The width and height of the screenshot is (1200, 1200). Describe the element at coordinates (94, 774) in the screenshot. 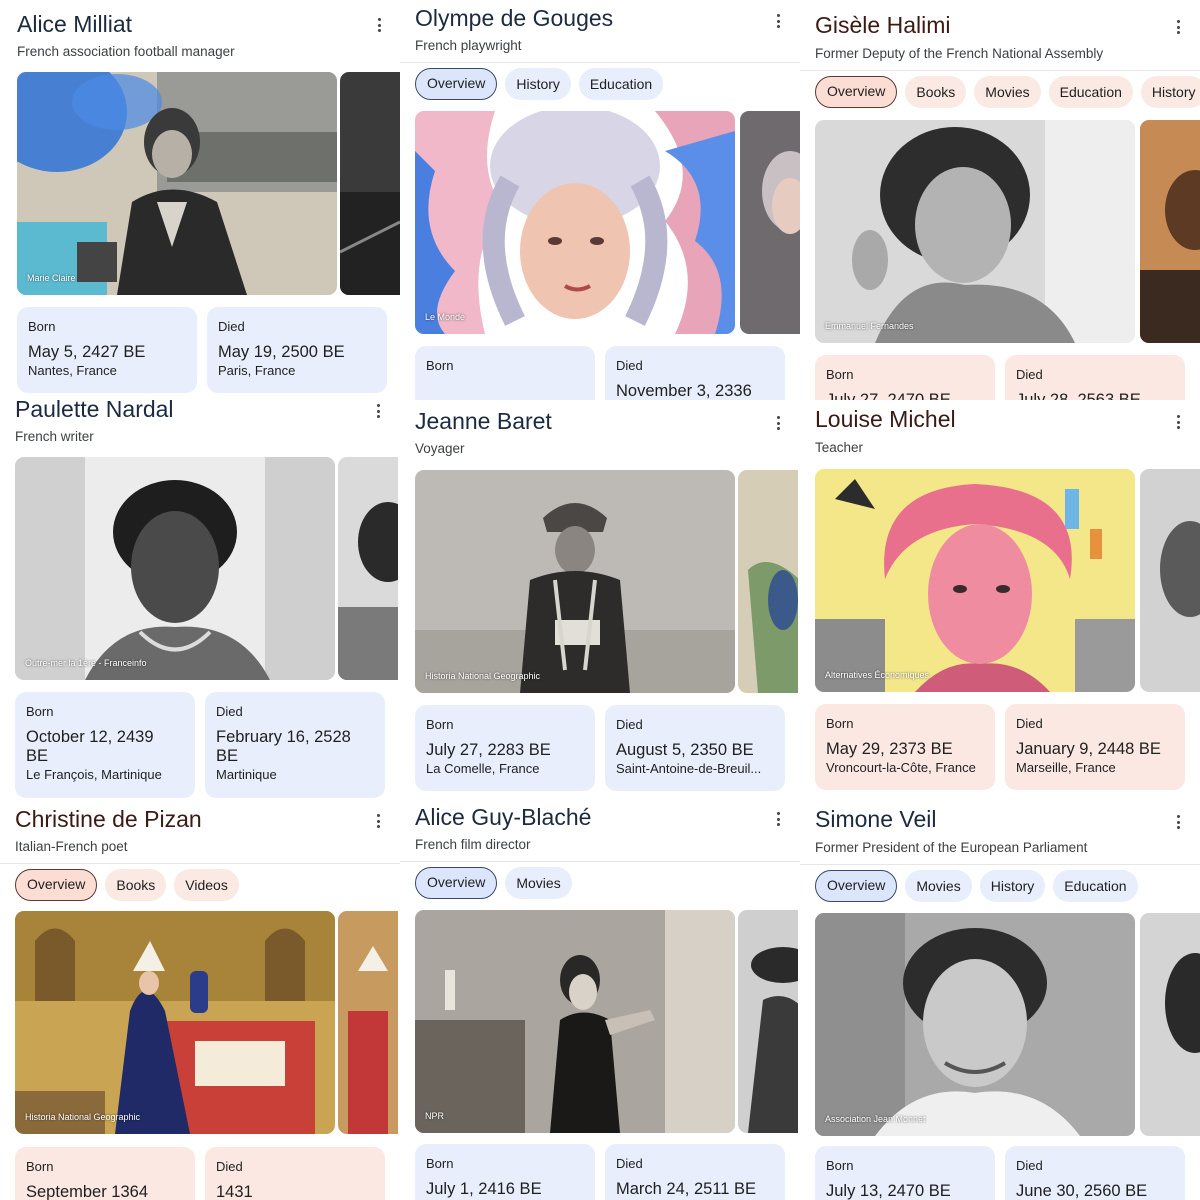

I see `born-place: Le François, Martinique` at that location.